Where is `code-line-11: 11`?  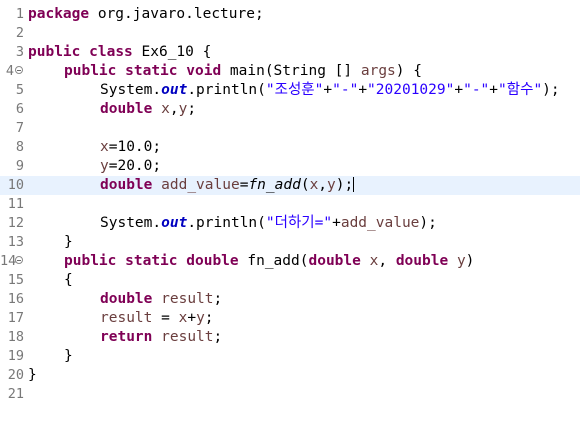
code-line-11: 11 is located at coordinates (290, 204).